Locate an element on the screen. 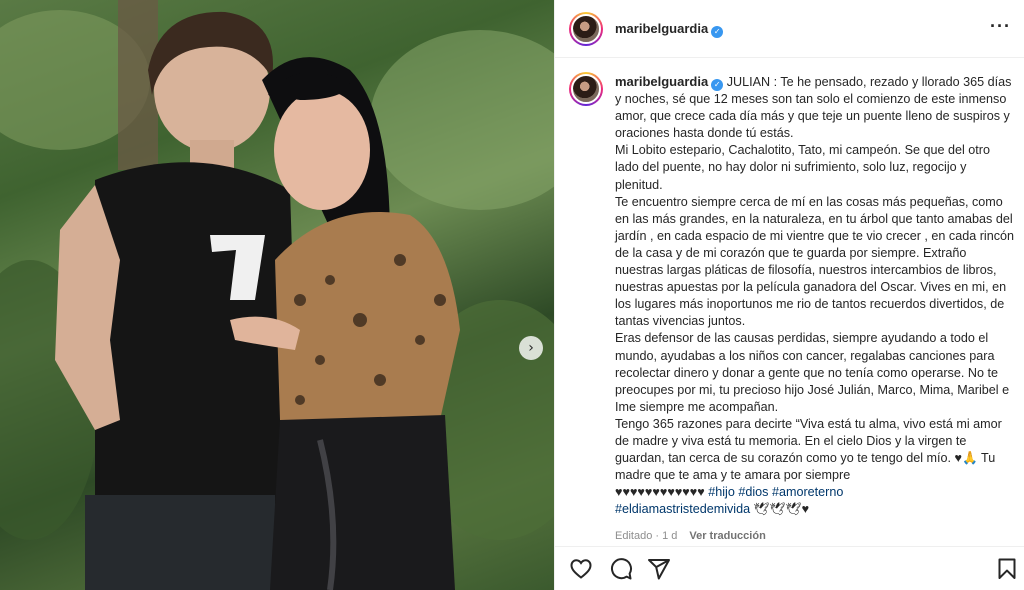  post-header: maribelguardia ✓ ··· is located at coordinates (789, 29).